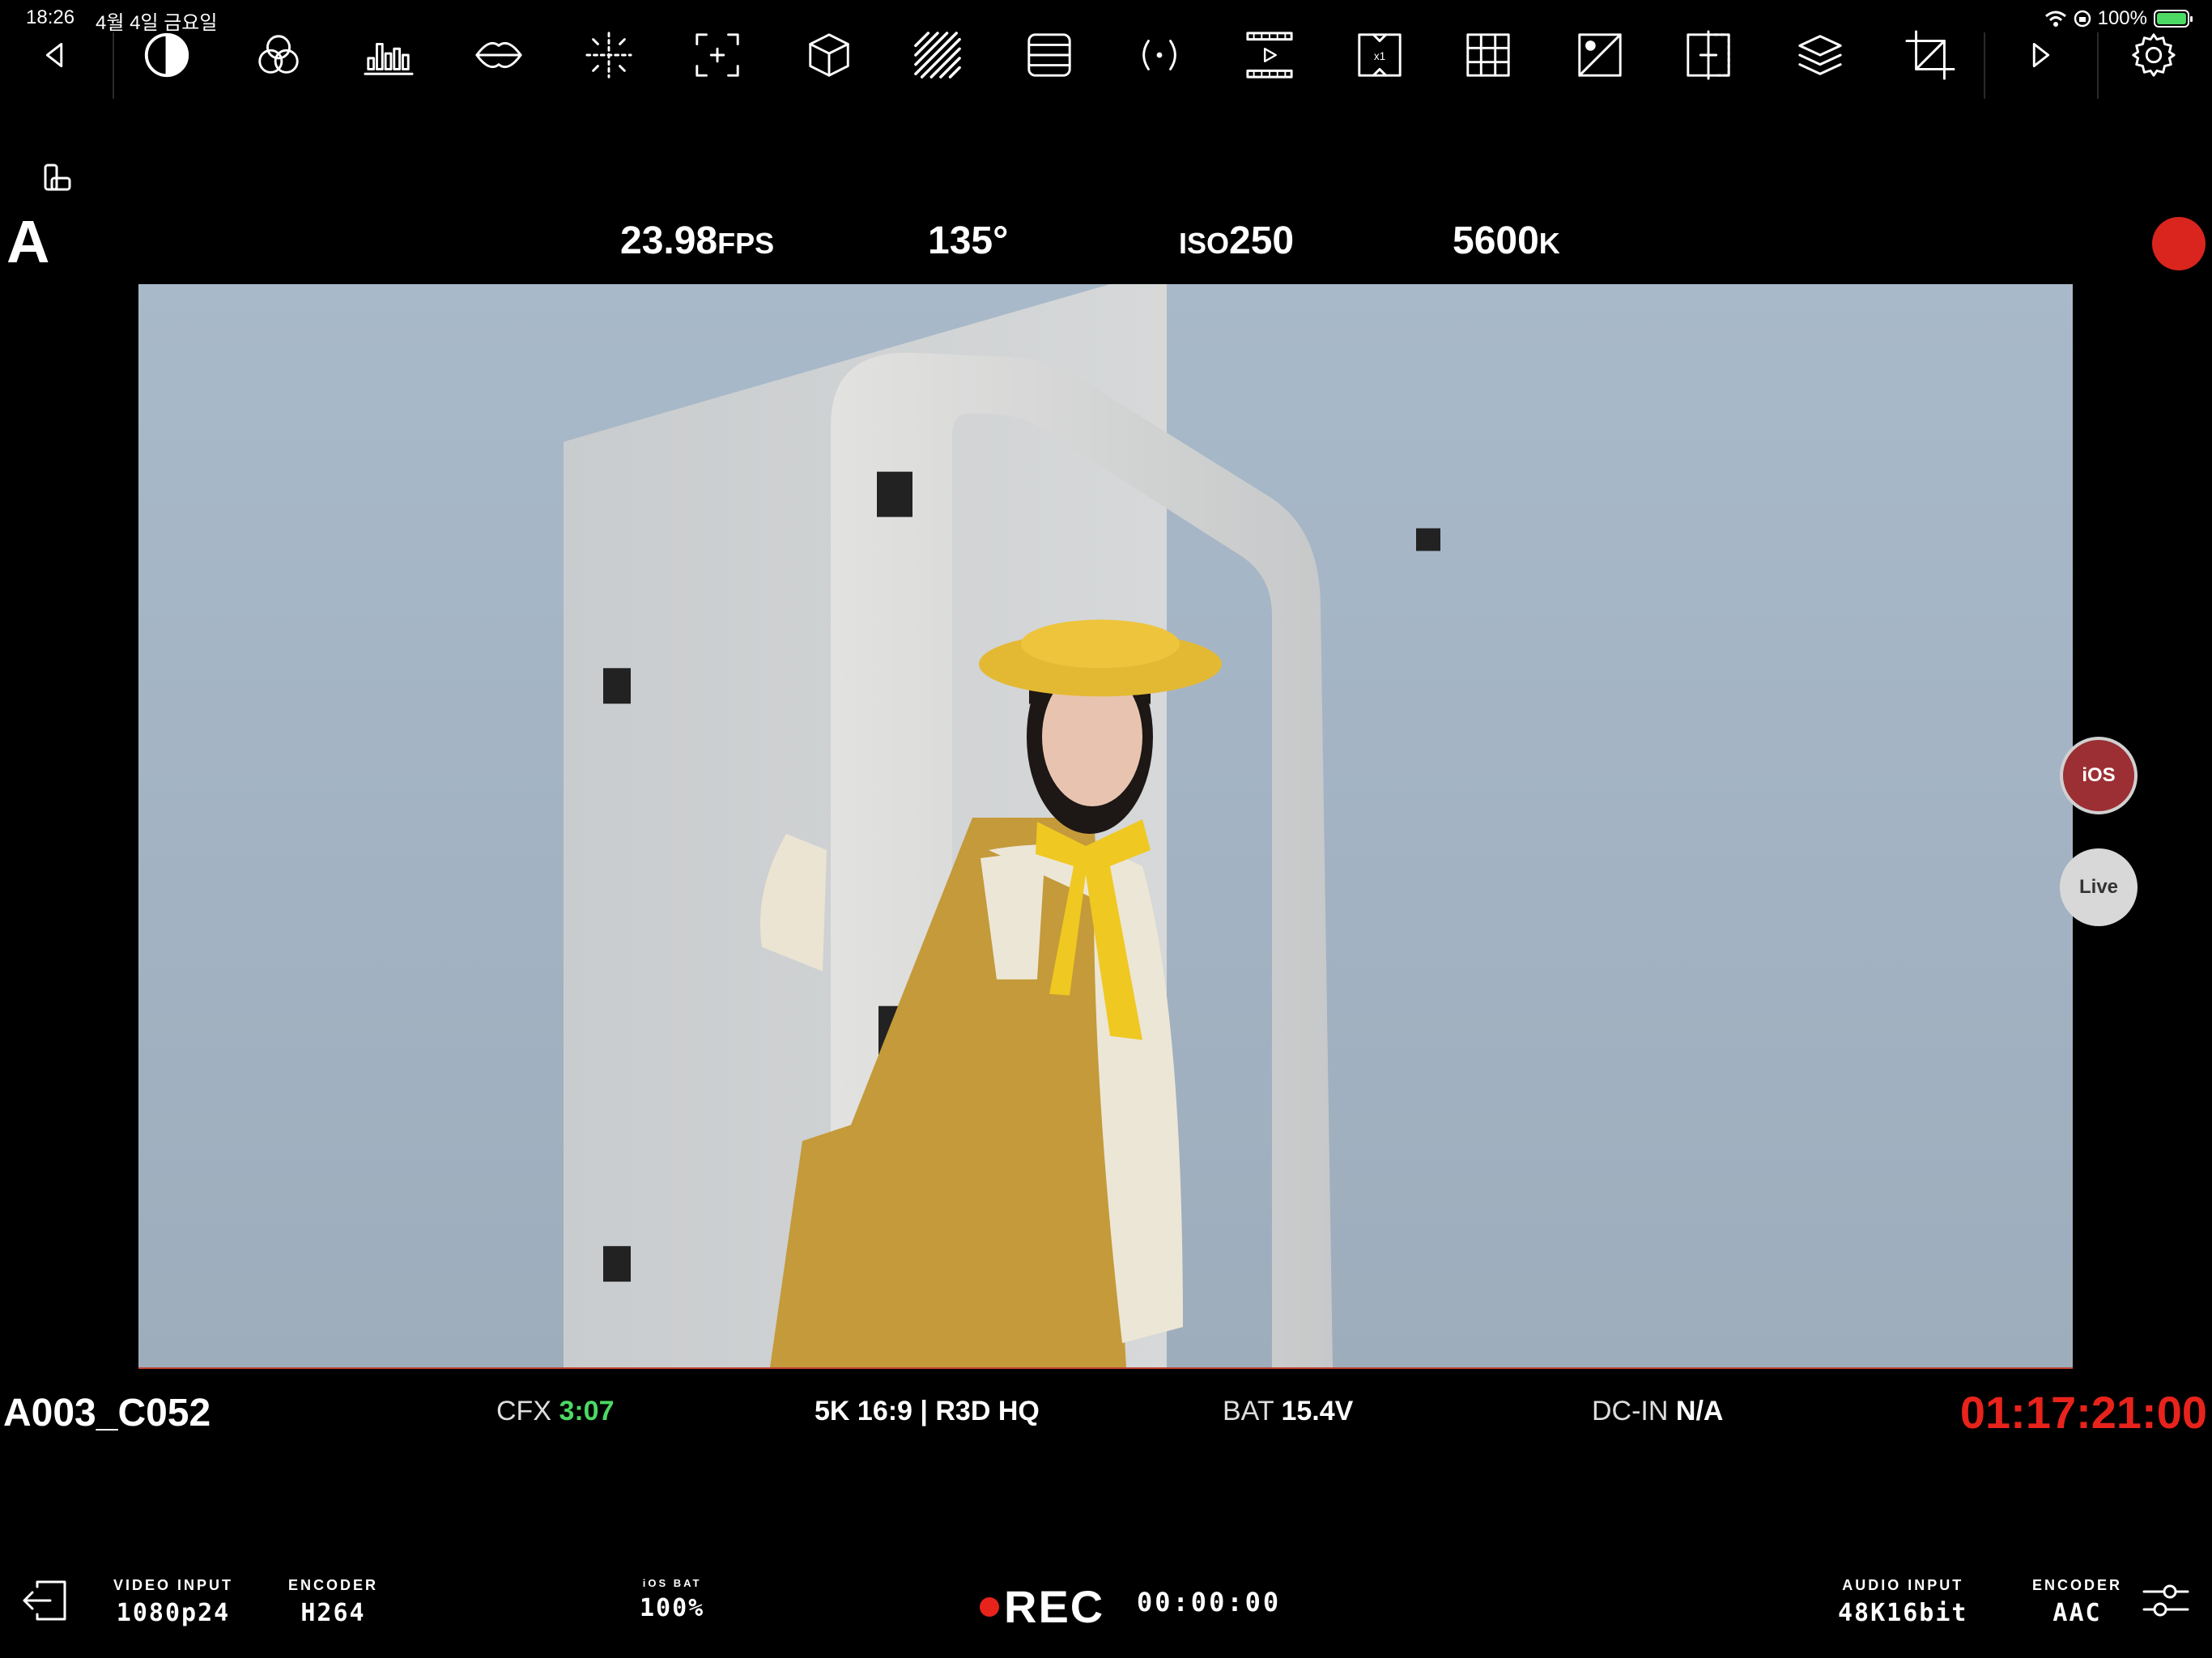 This screenshot has width=2212, height=1658. What do you see at coordinates (278, 55) in the screenshot?
I see `color-channels-icon` at bounding box center [278, 55].